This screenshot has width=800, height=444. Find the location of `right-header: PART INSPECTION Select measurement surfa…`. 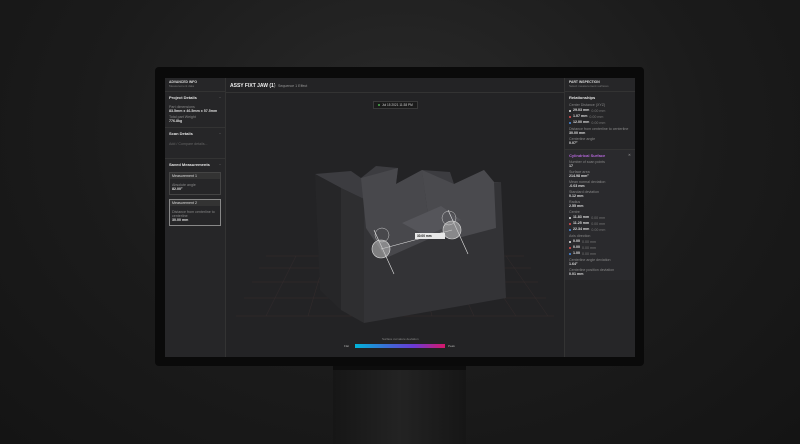

right-header: PART INSPECTION Select measurement surfa… is located at coordinates (600, 85).